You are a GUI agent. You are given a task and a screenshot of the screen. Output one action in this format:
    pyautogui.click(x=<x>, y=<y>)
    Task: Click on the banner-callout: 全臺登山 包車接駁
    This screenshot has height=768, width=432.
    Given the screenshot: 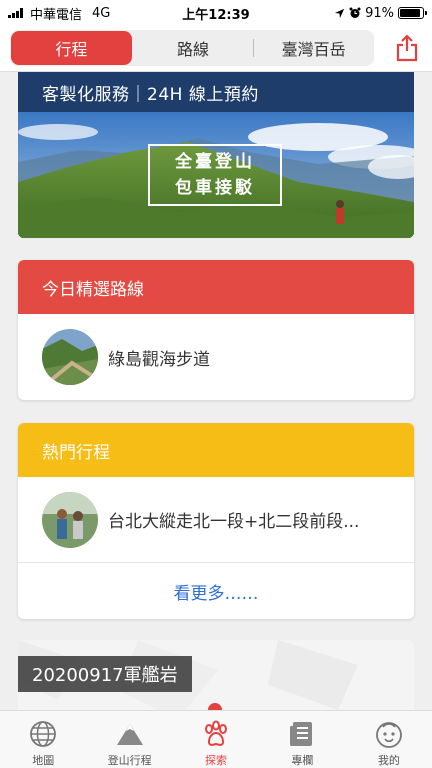 What is the action you would take?
    pyautogui.click(x=215, y=175)
    